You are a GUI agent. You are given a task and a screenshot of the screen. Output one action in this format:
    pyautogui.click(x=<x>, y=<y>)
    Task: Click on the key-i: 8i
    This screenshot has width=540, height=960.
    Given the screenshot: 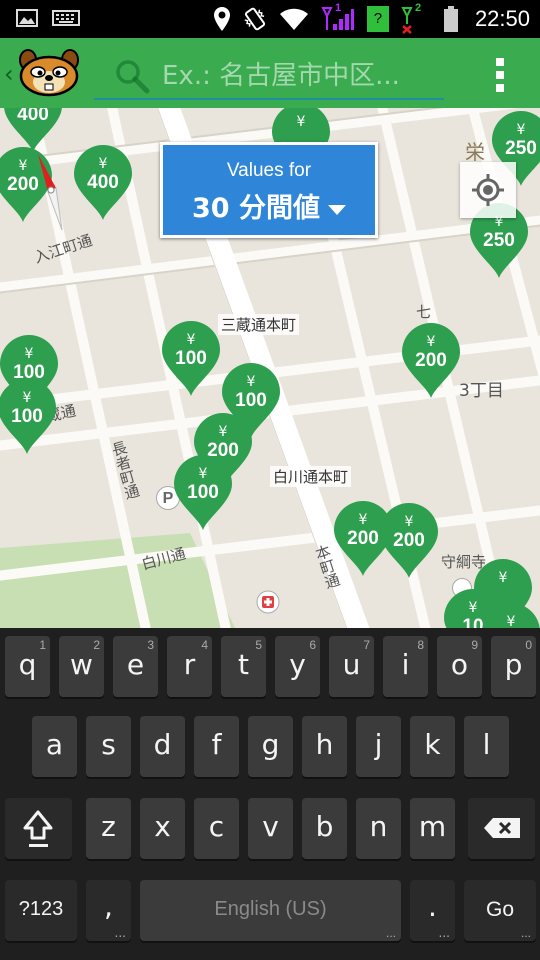 What is the action you would take?
    pyautogui.click(x=405, y=666)
    